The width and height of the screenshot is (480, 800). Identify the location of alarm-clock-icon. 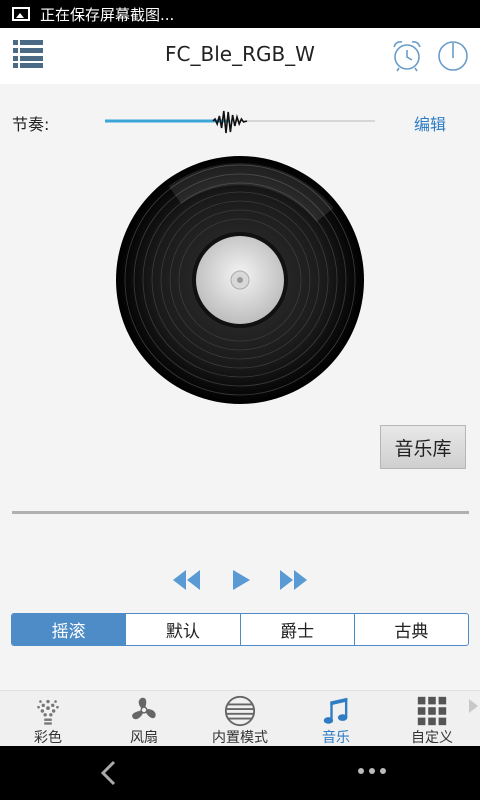
(407, 55).